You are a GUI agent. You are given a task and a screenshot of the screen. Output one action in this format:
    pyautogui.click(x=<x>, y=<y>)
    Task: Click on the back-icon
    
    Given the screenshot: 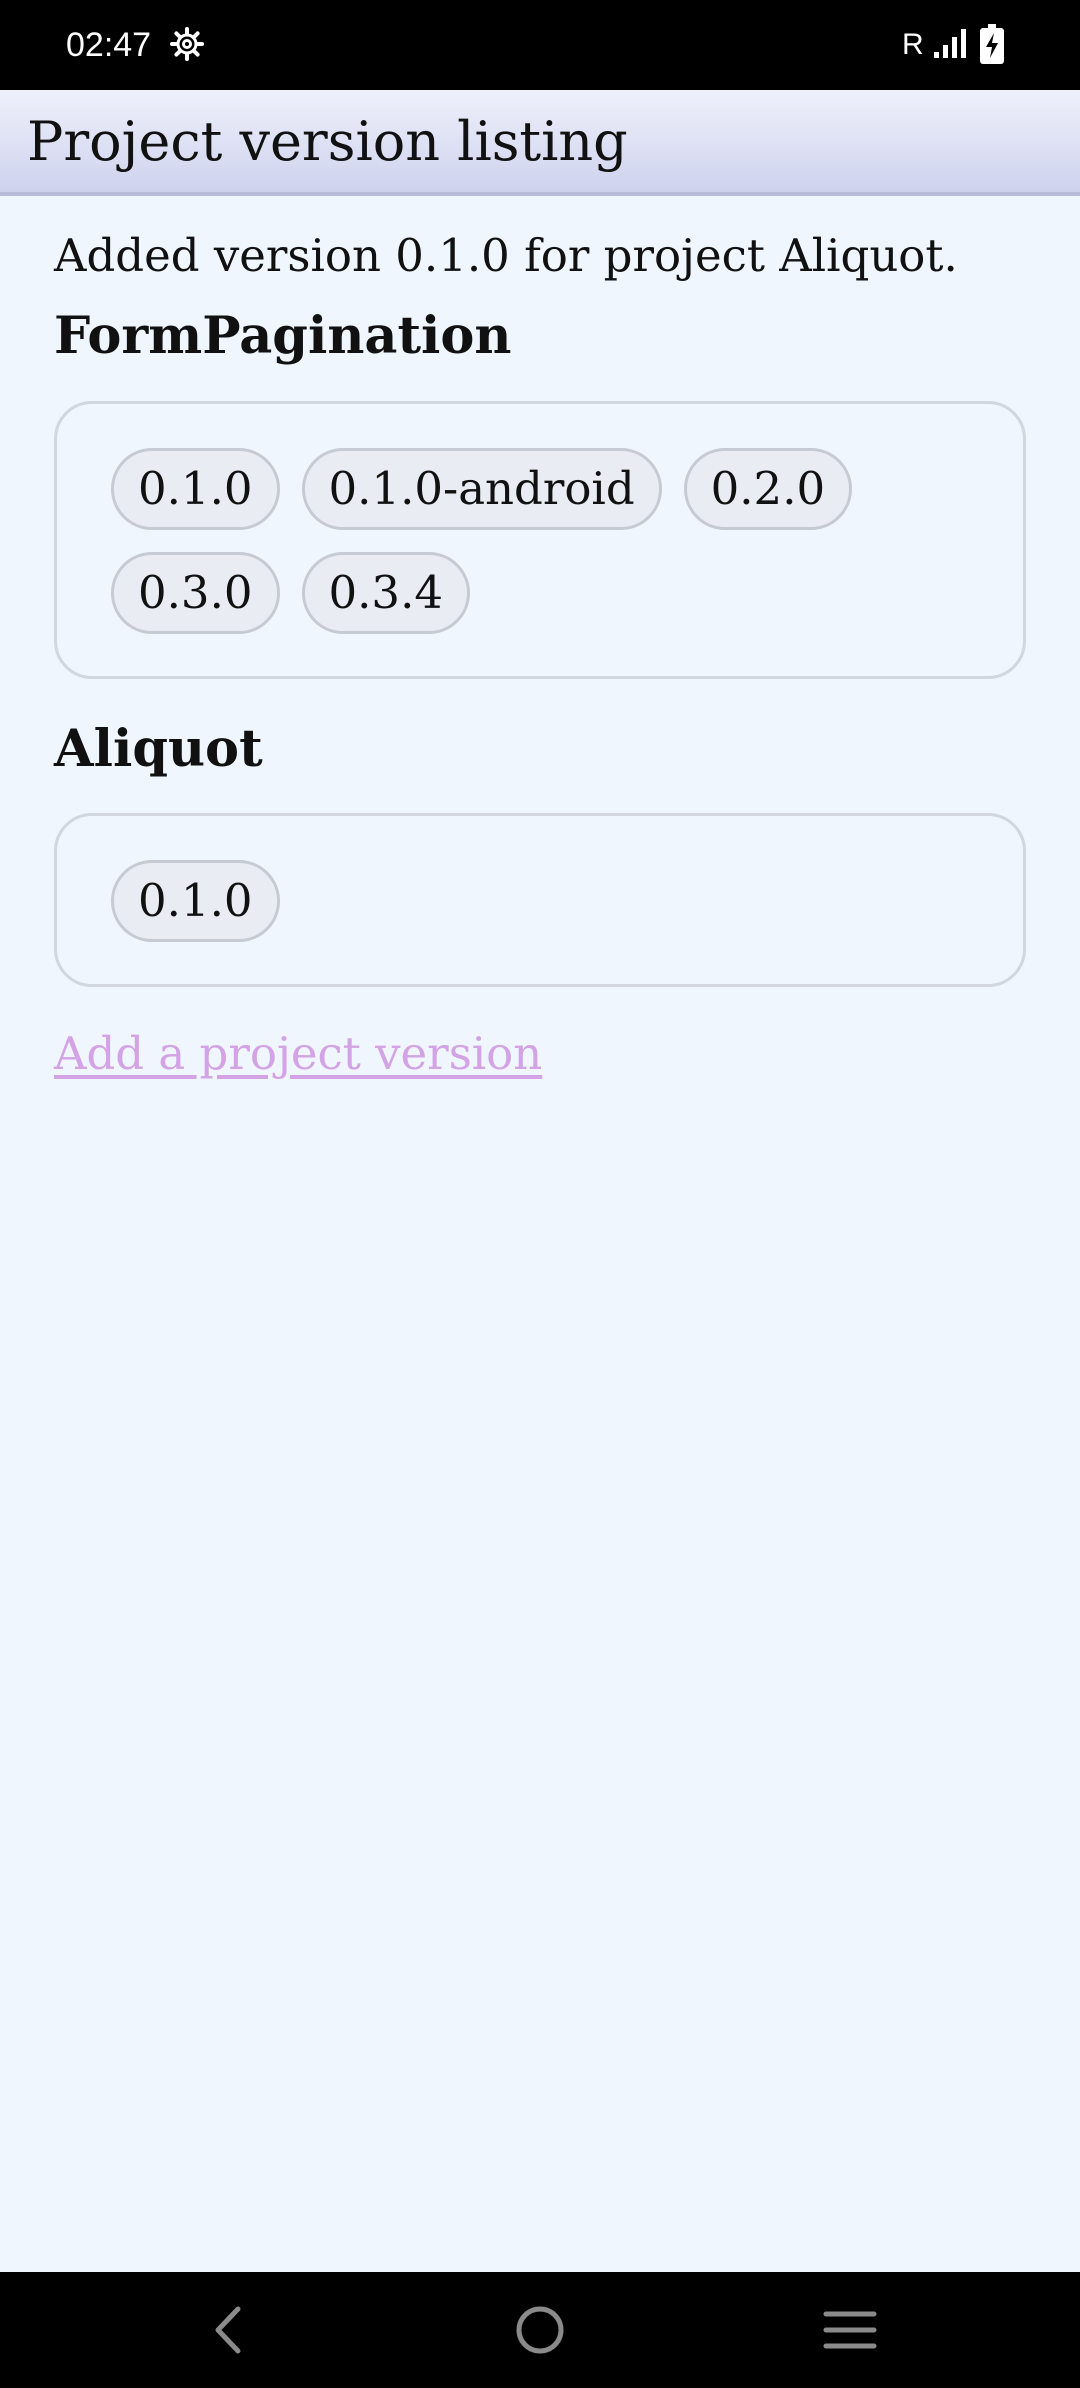 What is the action you would take?
    pyautogui.click(x=228, y=2330)
    